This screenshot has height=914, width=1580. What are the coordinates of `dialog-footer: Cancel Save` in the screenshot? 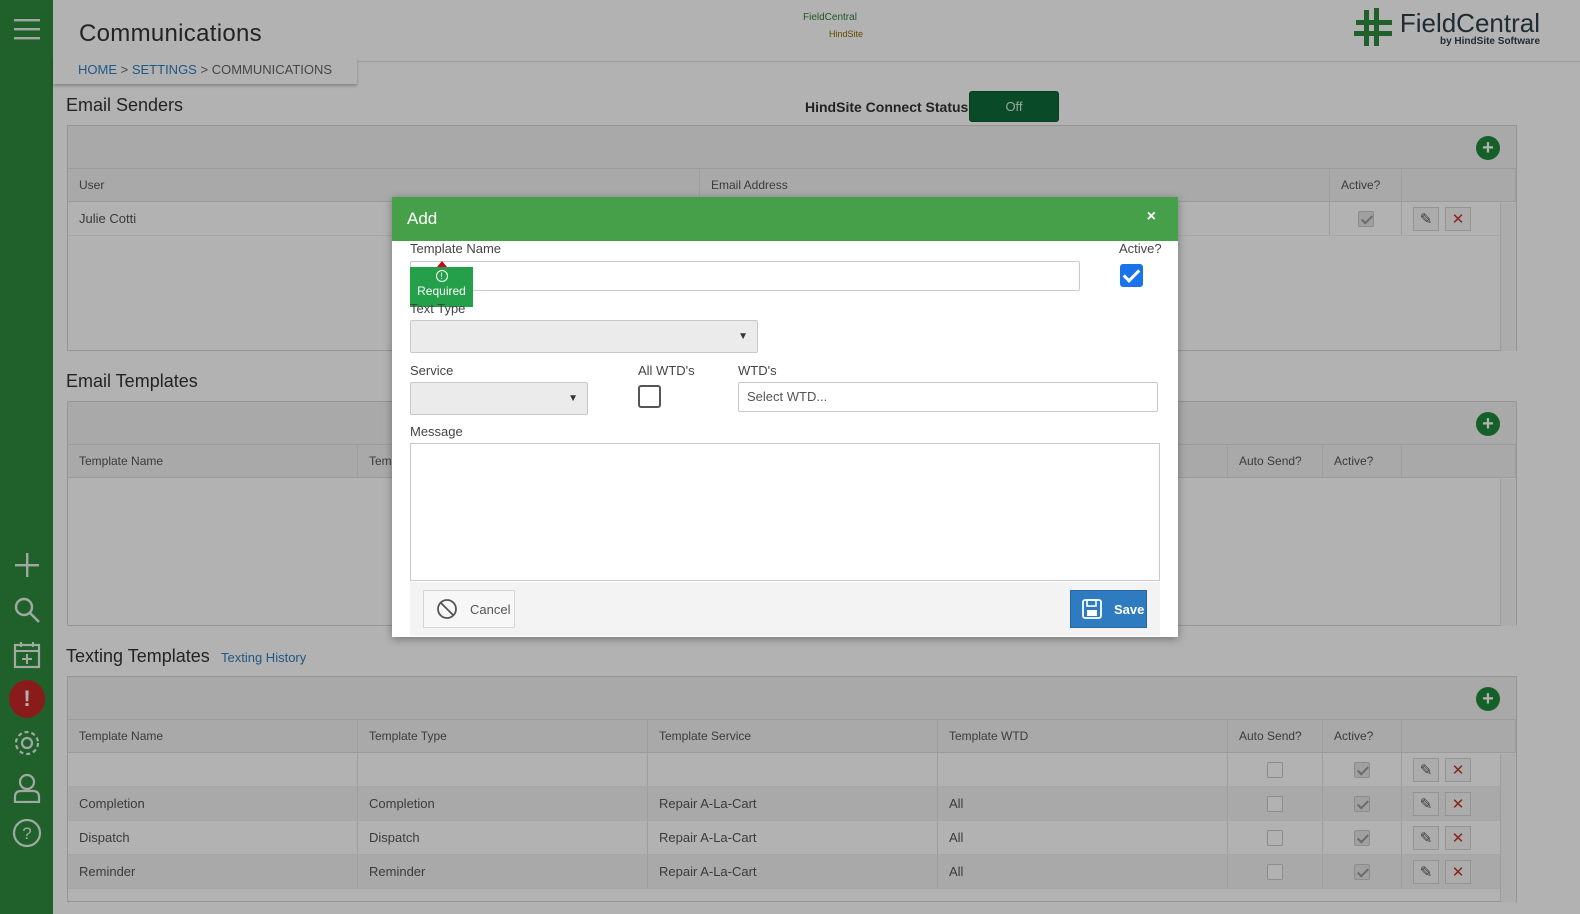 It's located at (785, 609).